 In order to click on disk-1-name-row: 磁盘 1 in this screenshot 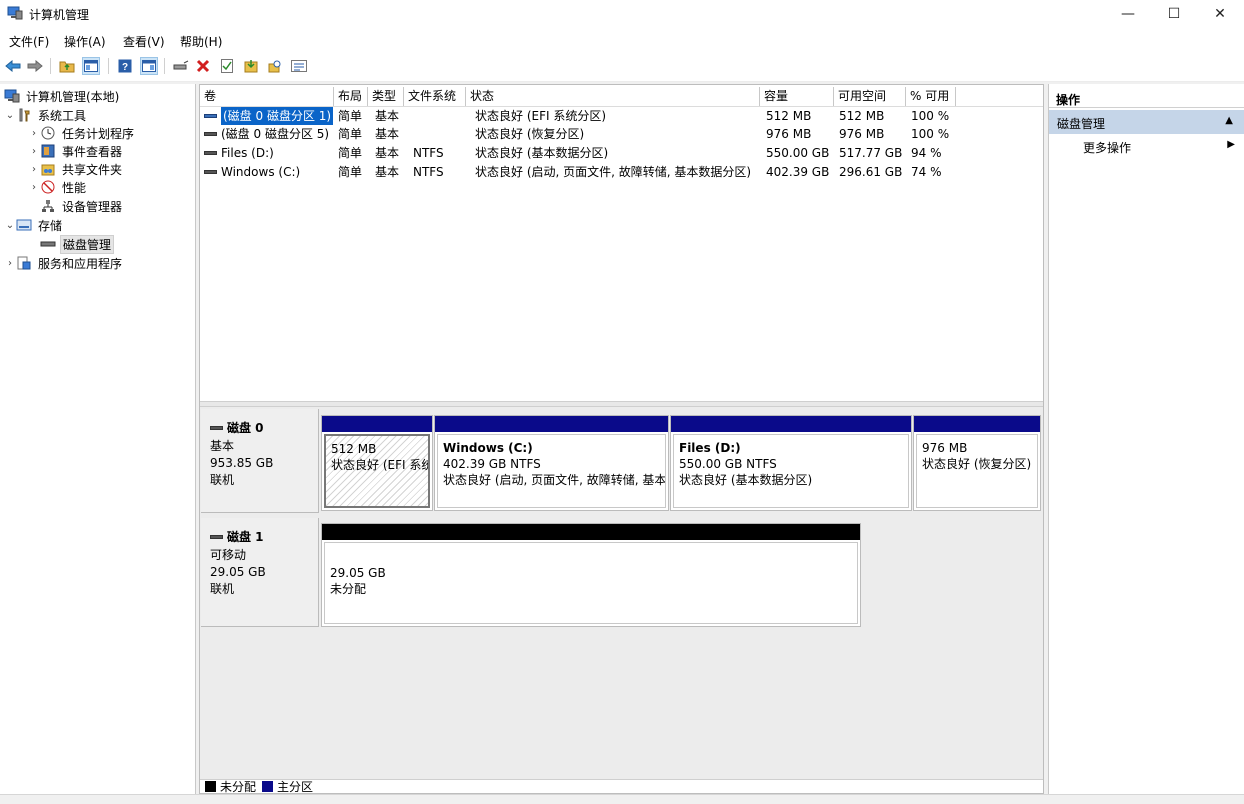, I will do `click(264, 536)`.